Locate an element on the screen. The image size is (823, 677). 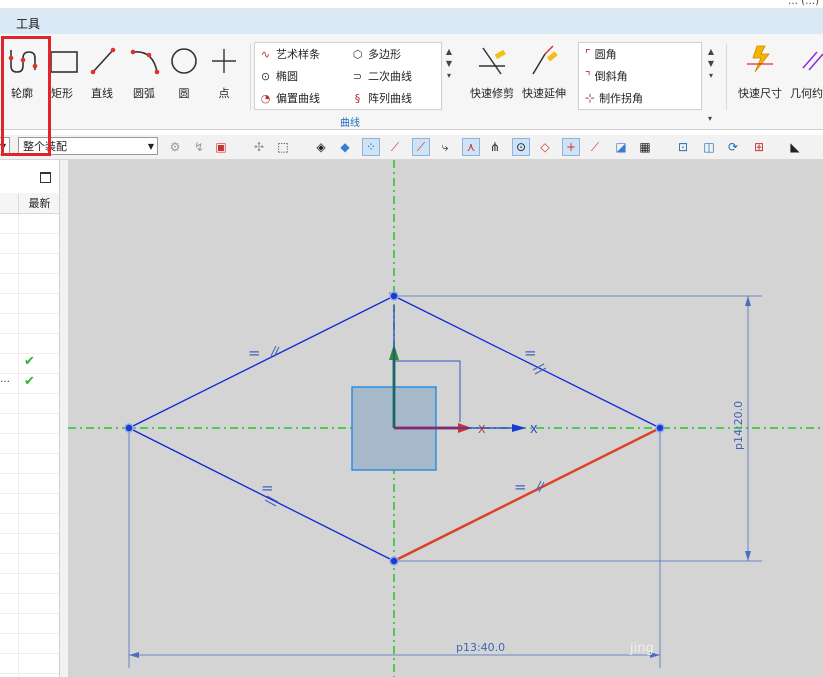
select-box-icon: ▣ is located at coordinates (221, 147).